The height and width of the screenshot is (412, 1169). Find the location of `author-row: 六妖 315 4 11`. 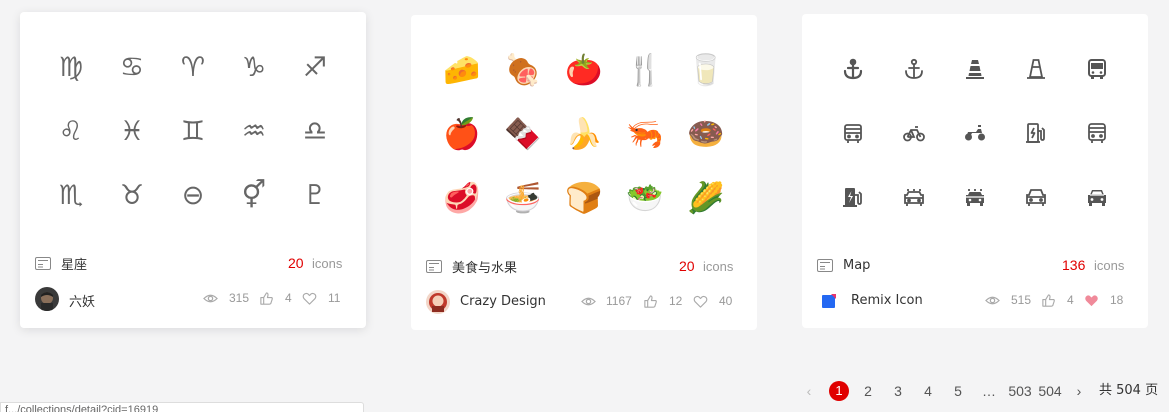

author-row: 六妖 315 4 11 is located at coordinates (193, 299).